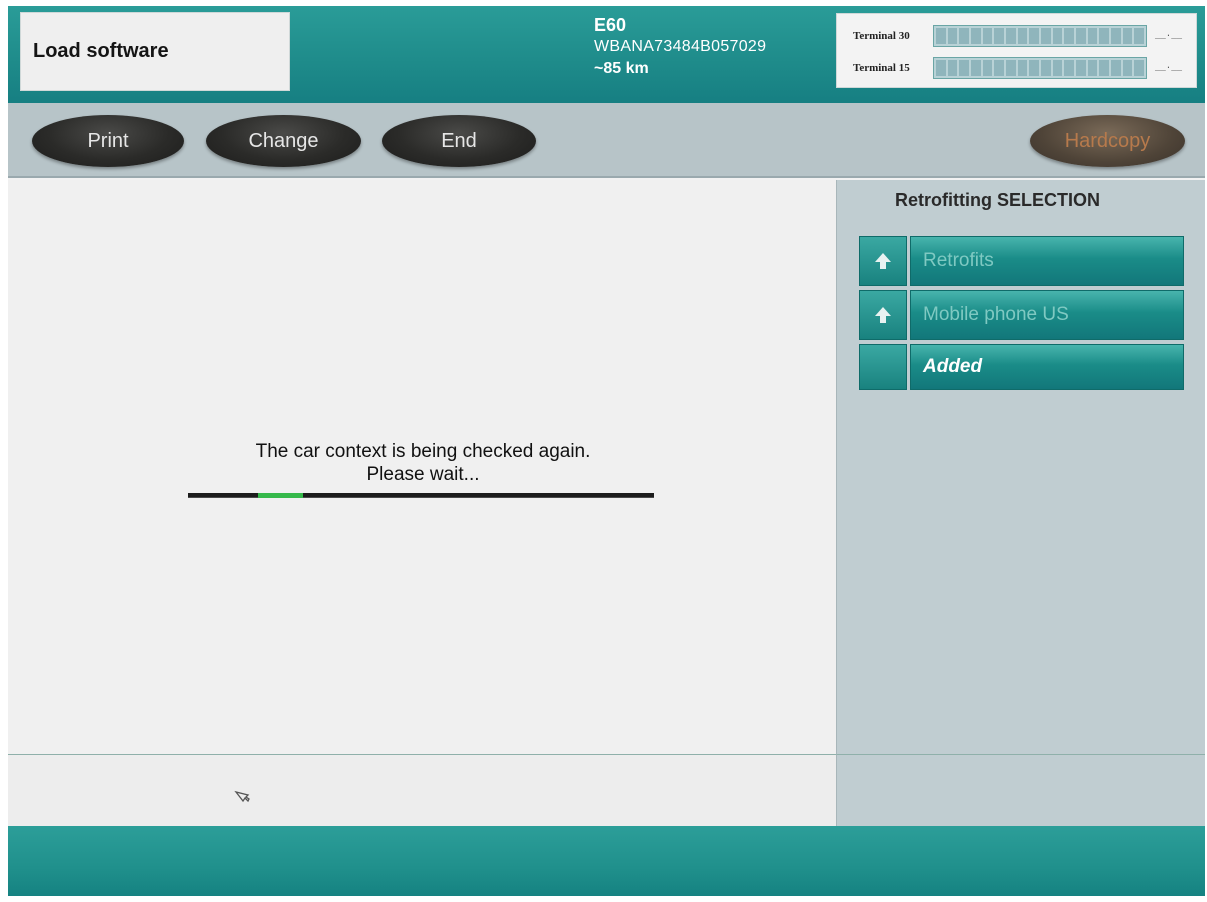 This screenshot has height=902, width=1207. I want to click on vehicle-vin: WBANA73484B057029, so click(680, 46).